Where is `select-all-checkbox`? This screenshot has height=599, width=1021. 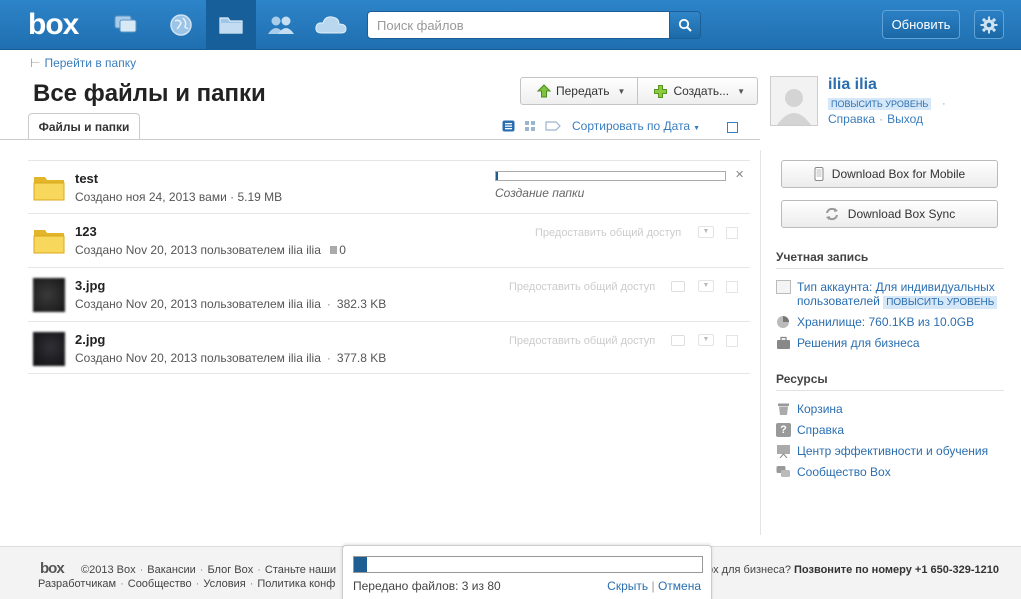 select-all-checkbox is located at coordinates (732, 127).